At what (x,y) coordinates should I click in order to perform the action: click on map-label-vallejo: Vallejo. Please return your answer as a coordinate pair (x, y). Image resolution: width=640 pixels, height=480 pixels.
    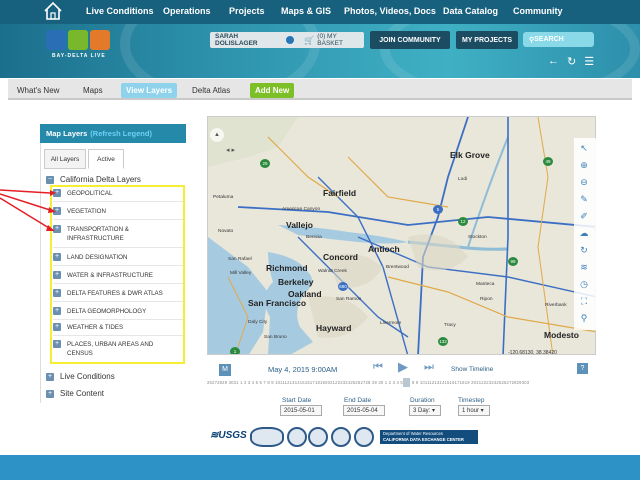
    Looking at the image, I should click on (299, 225).